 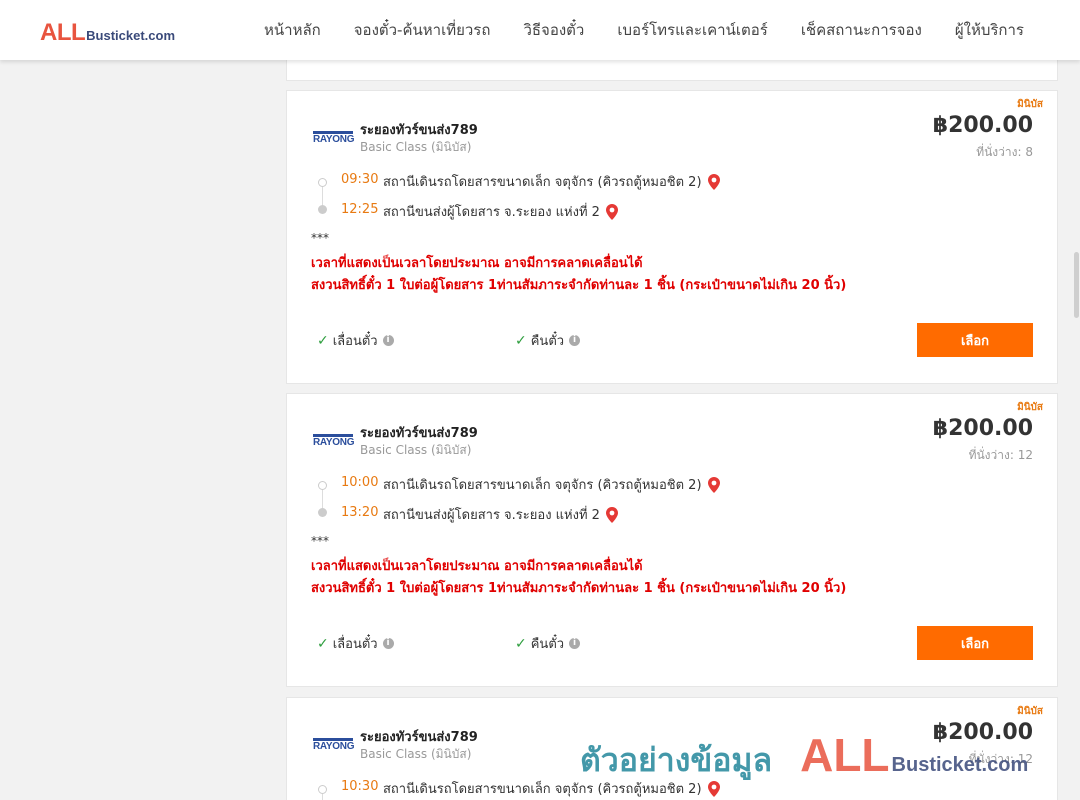 I want to click on nav-how-to-book: วิธีจองตั๋ว, so click(x=553, y=30).